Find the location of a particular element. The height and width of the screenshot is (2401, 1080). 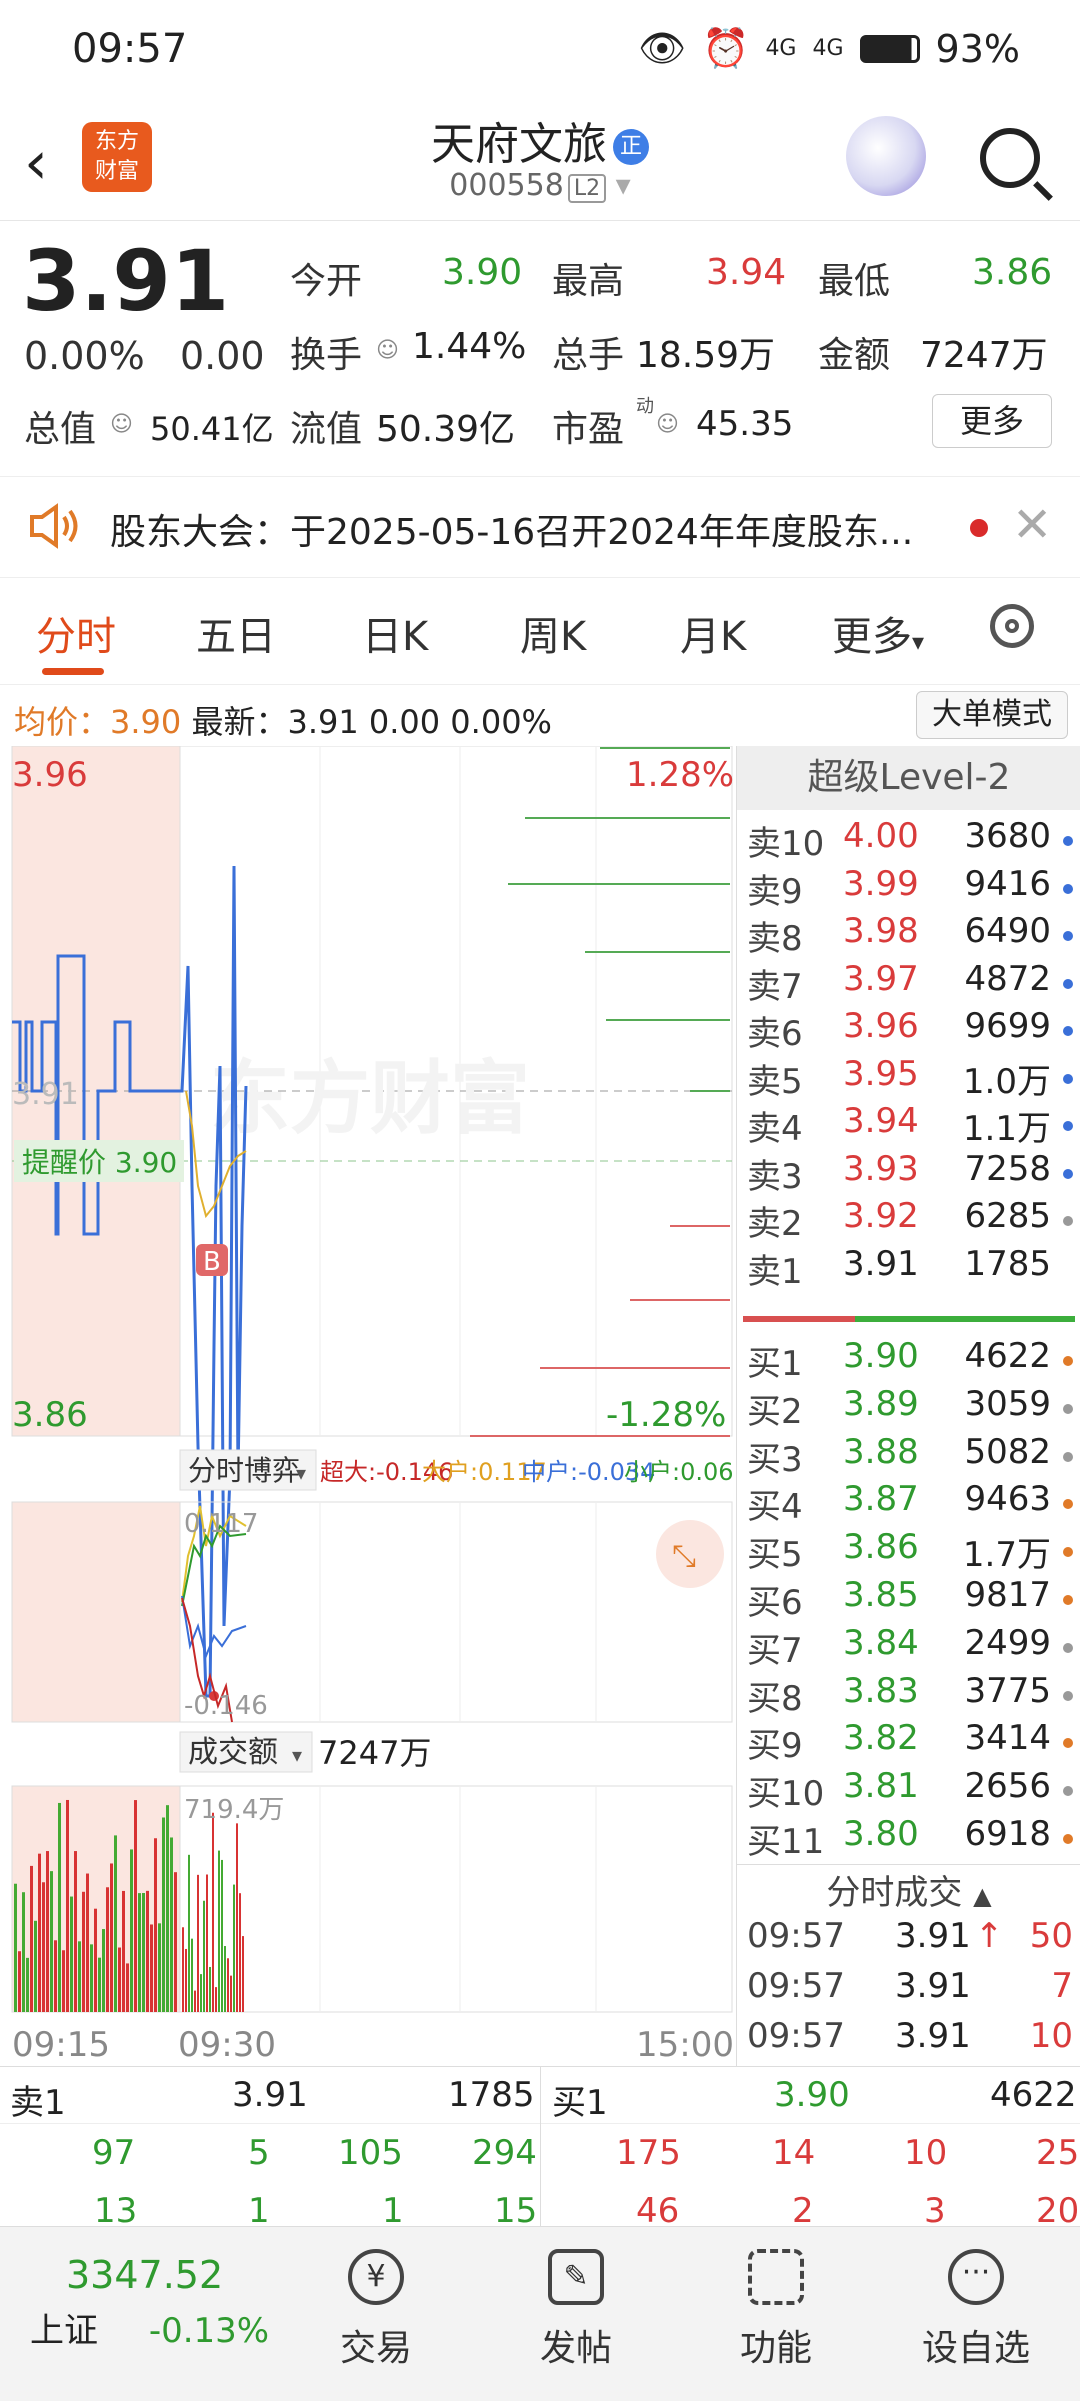

bid-row: 买3 3.88 5082 is located at coordinates (910, 1456).